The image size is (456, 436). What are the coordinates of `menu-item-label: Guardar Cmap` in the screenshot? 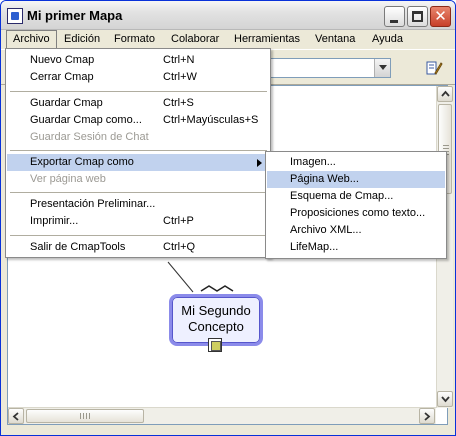 It's located at (66, 103).